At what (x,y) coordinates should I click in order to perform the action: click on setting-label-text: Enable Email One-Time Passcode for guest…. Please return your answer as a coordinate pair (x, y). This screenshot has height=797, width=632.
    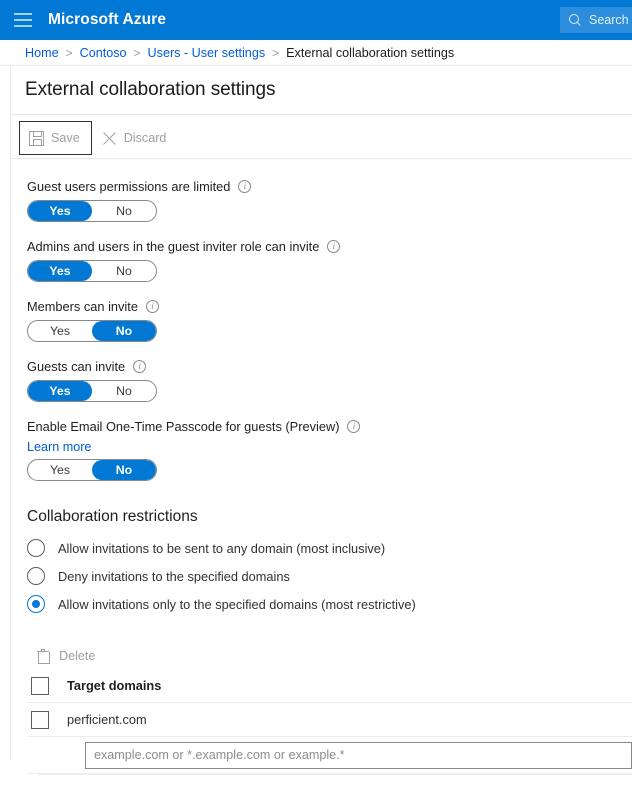
    Looking at the image, I should click on (183, 426).